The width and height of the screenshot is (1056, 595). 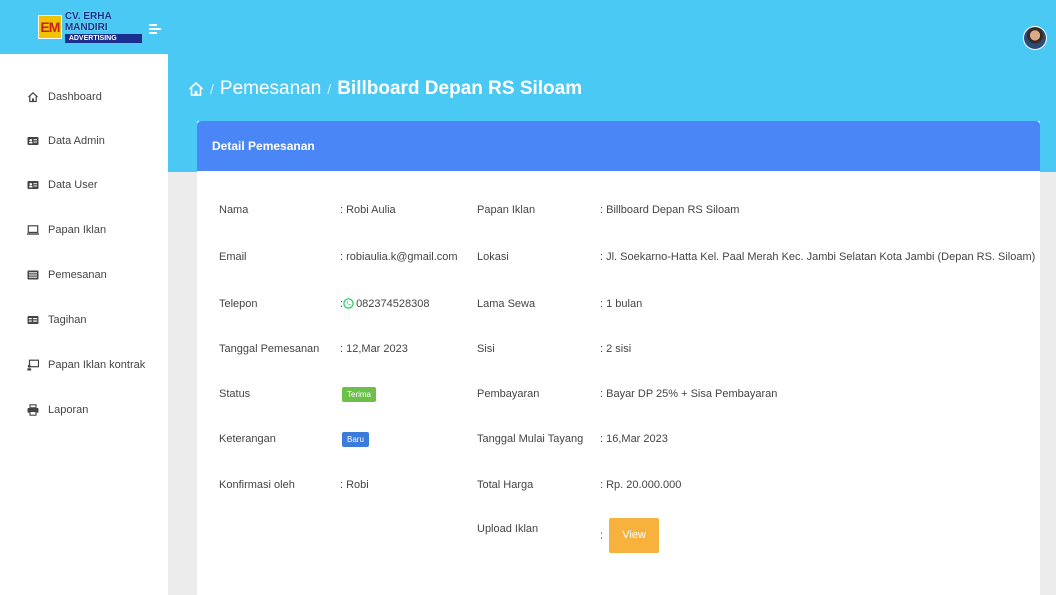 I want to click on sidebar-item-laporan: Laporan, so click(x=84, y=410).